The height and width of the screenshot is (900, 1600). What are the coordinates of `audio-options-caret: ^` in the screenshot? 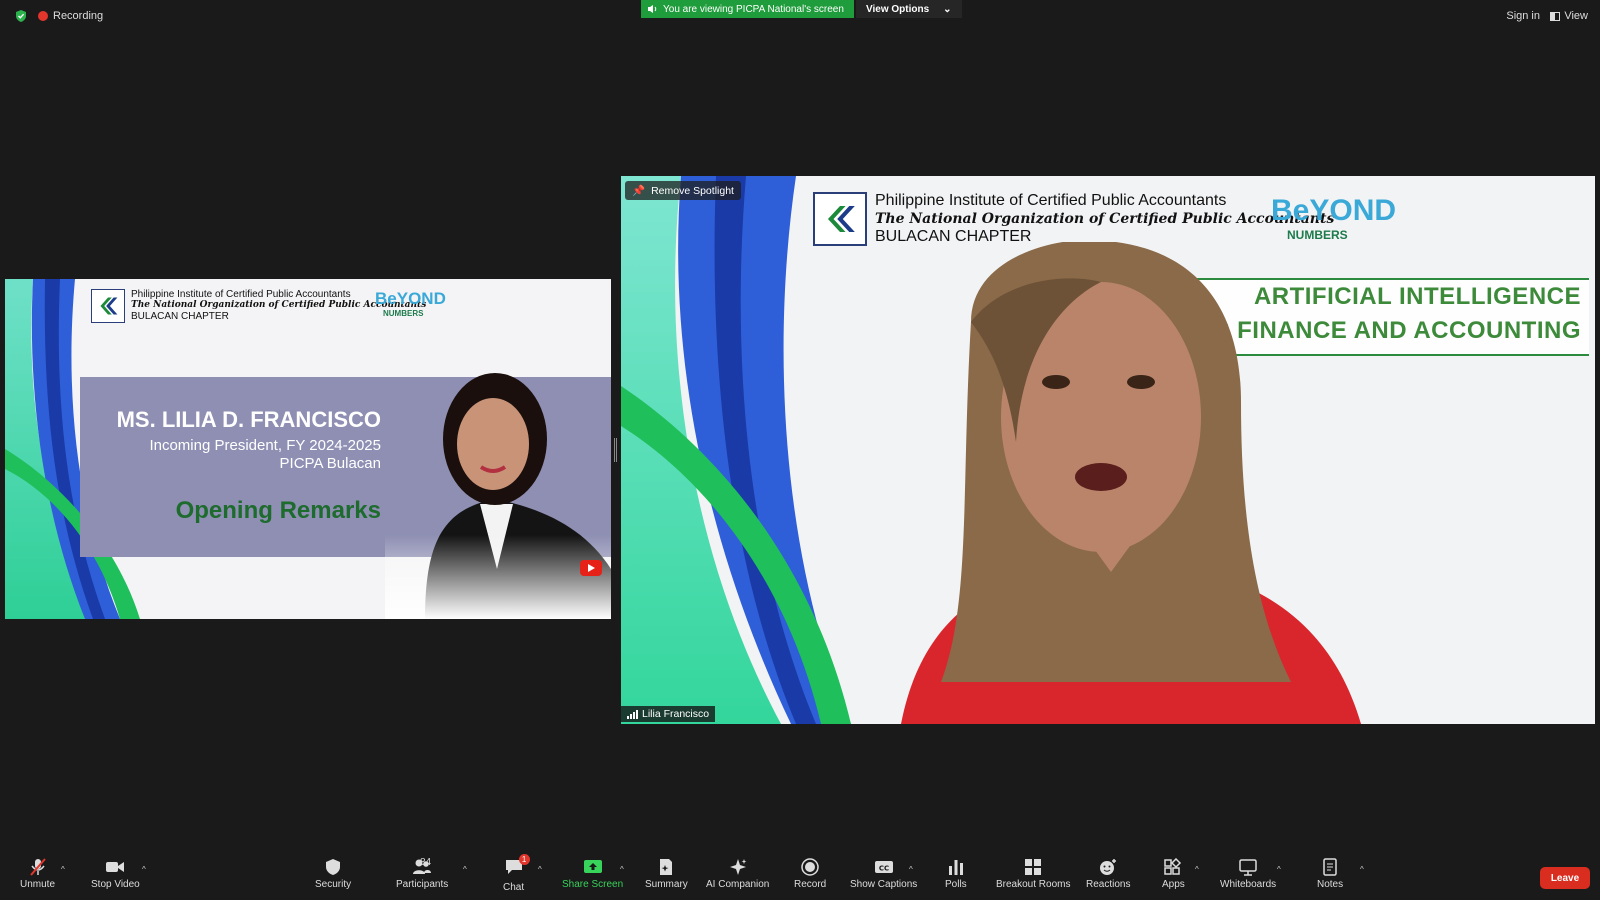 It's located at (63, 869).